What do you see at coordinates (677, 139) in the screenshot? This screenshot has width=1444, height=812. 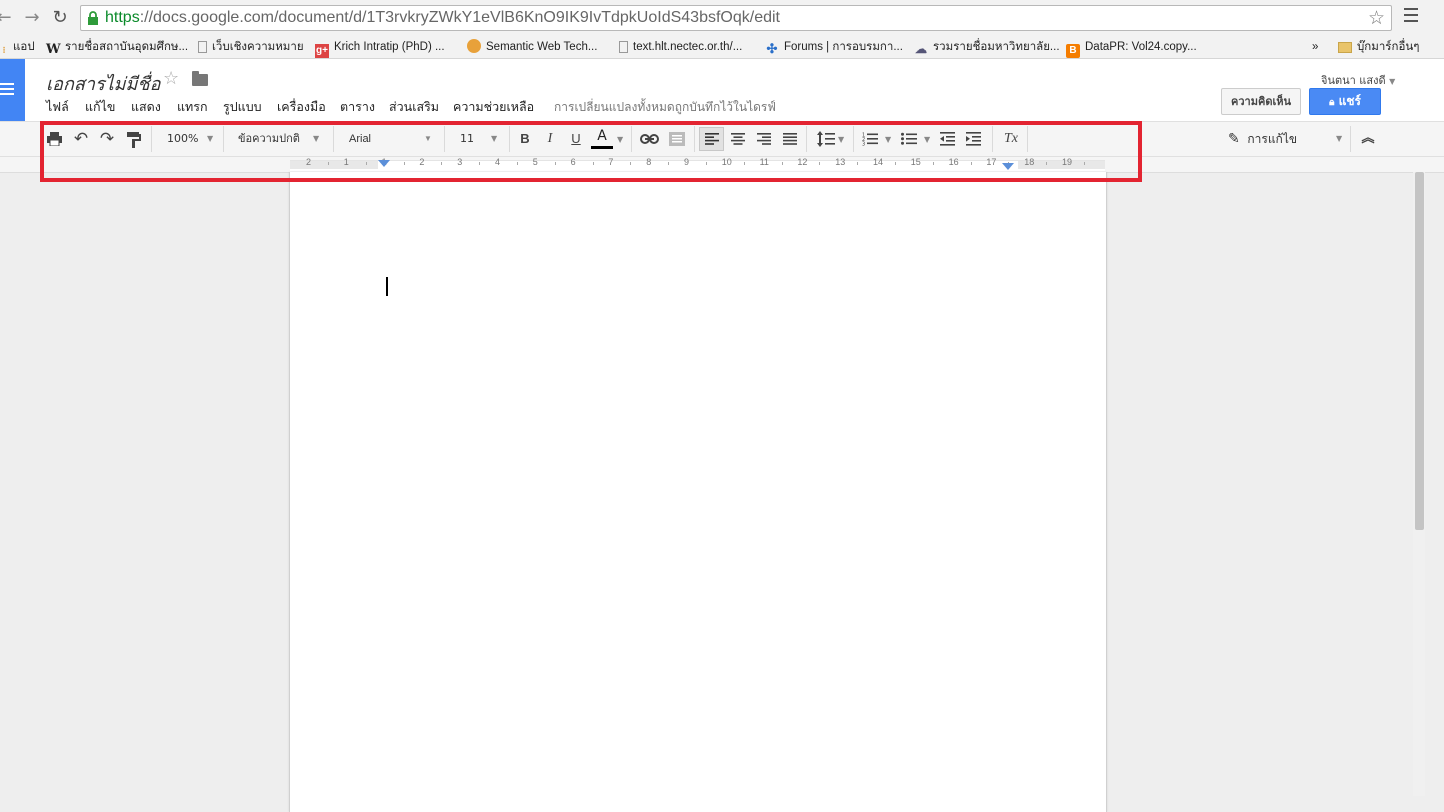 I see `comment-icon` at bounding box center [677, 139].